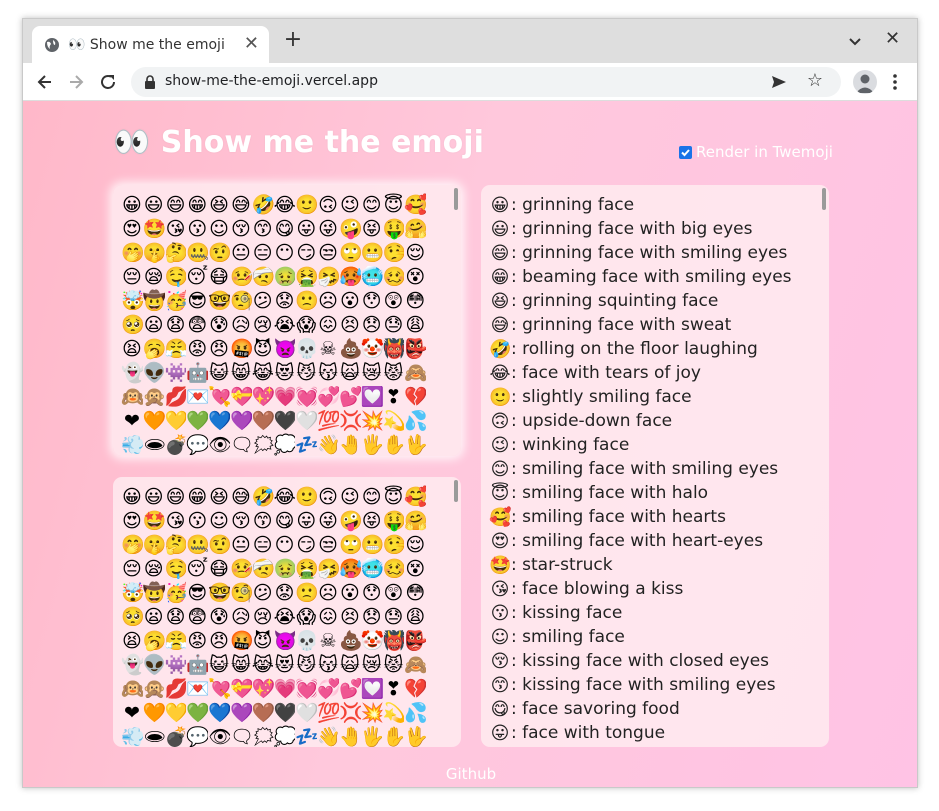 The height and width of the screenshot is (811, 939). Describe the element at coordinates (197, 665) in the screenshot. I see `emoji-cell: 🤖` at that location.